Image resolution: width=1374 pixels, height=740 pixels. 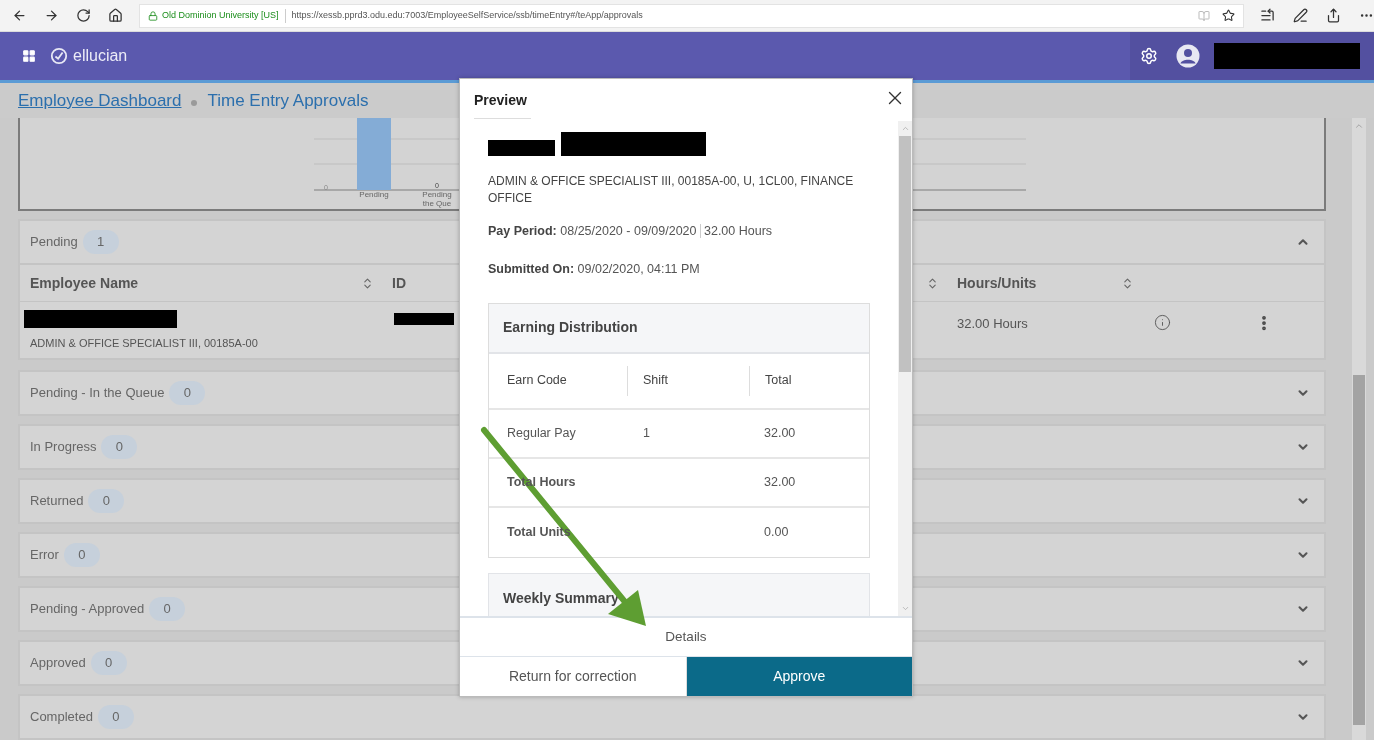 What do you see at coordinates (63, 447) in the screenshot?
I see `section-title: In Progress` at bounding box center [63, 447].